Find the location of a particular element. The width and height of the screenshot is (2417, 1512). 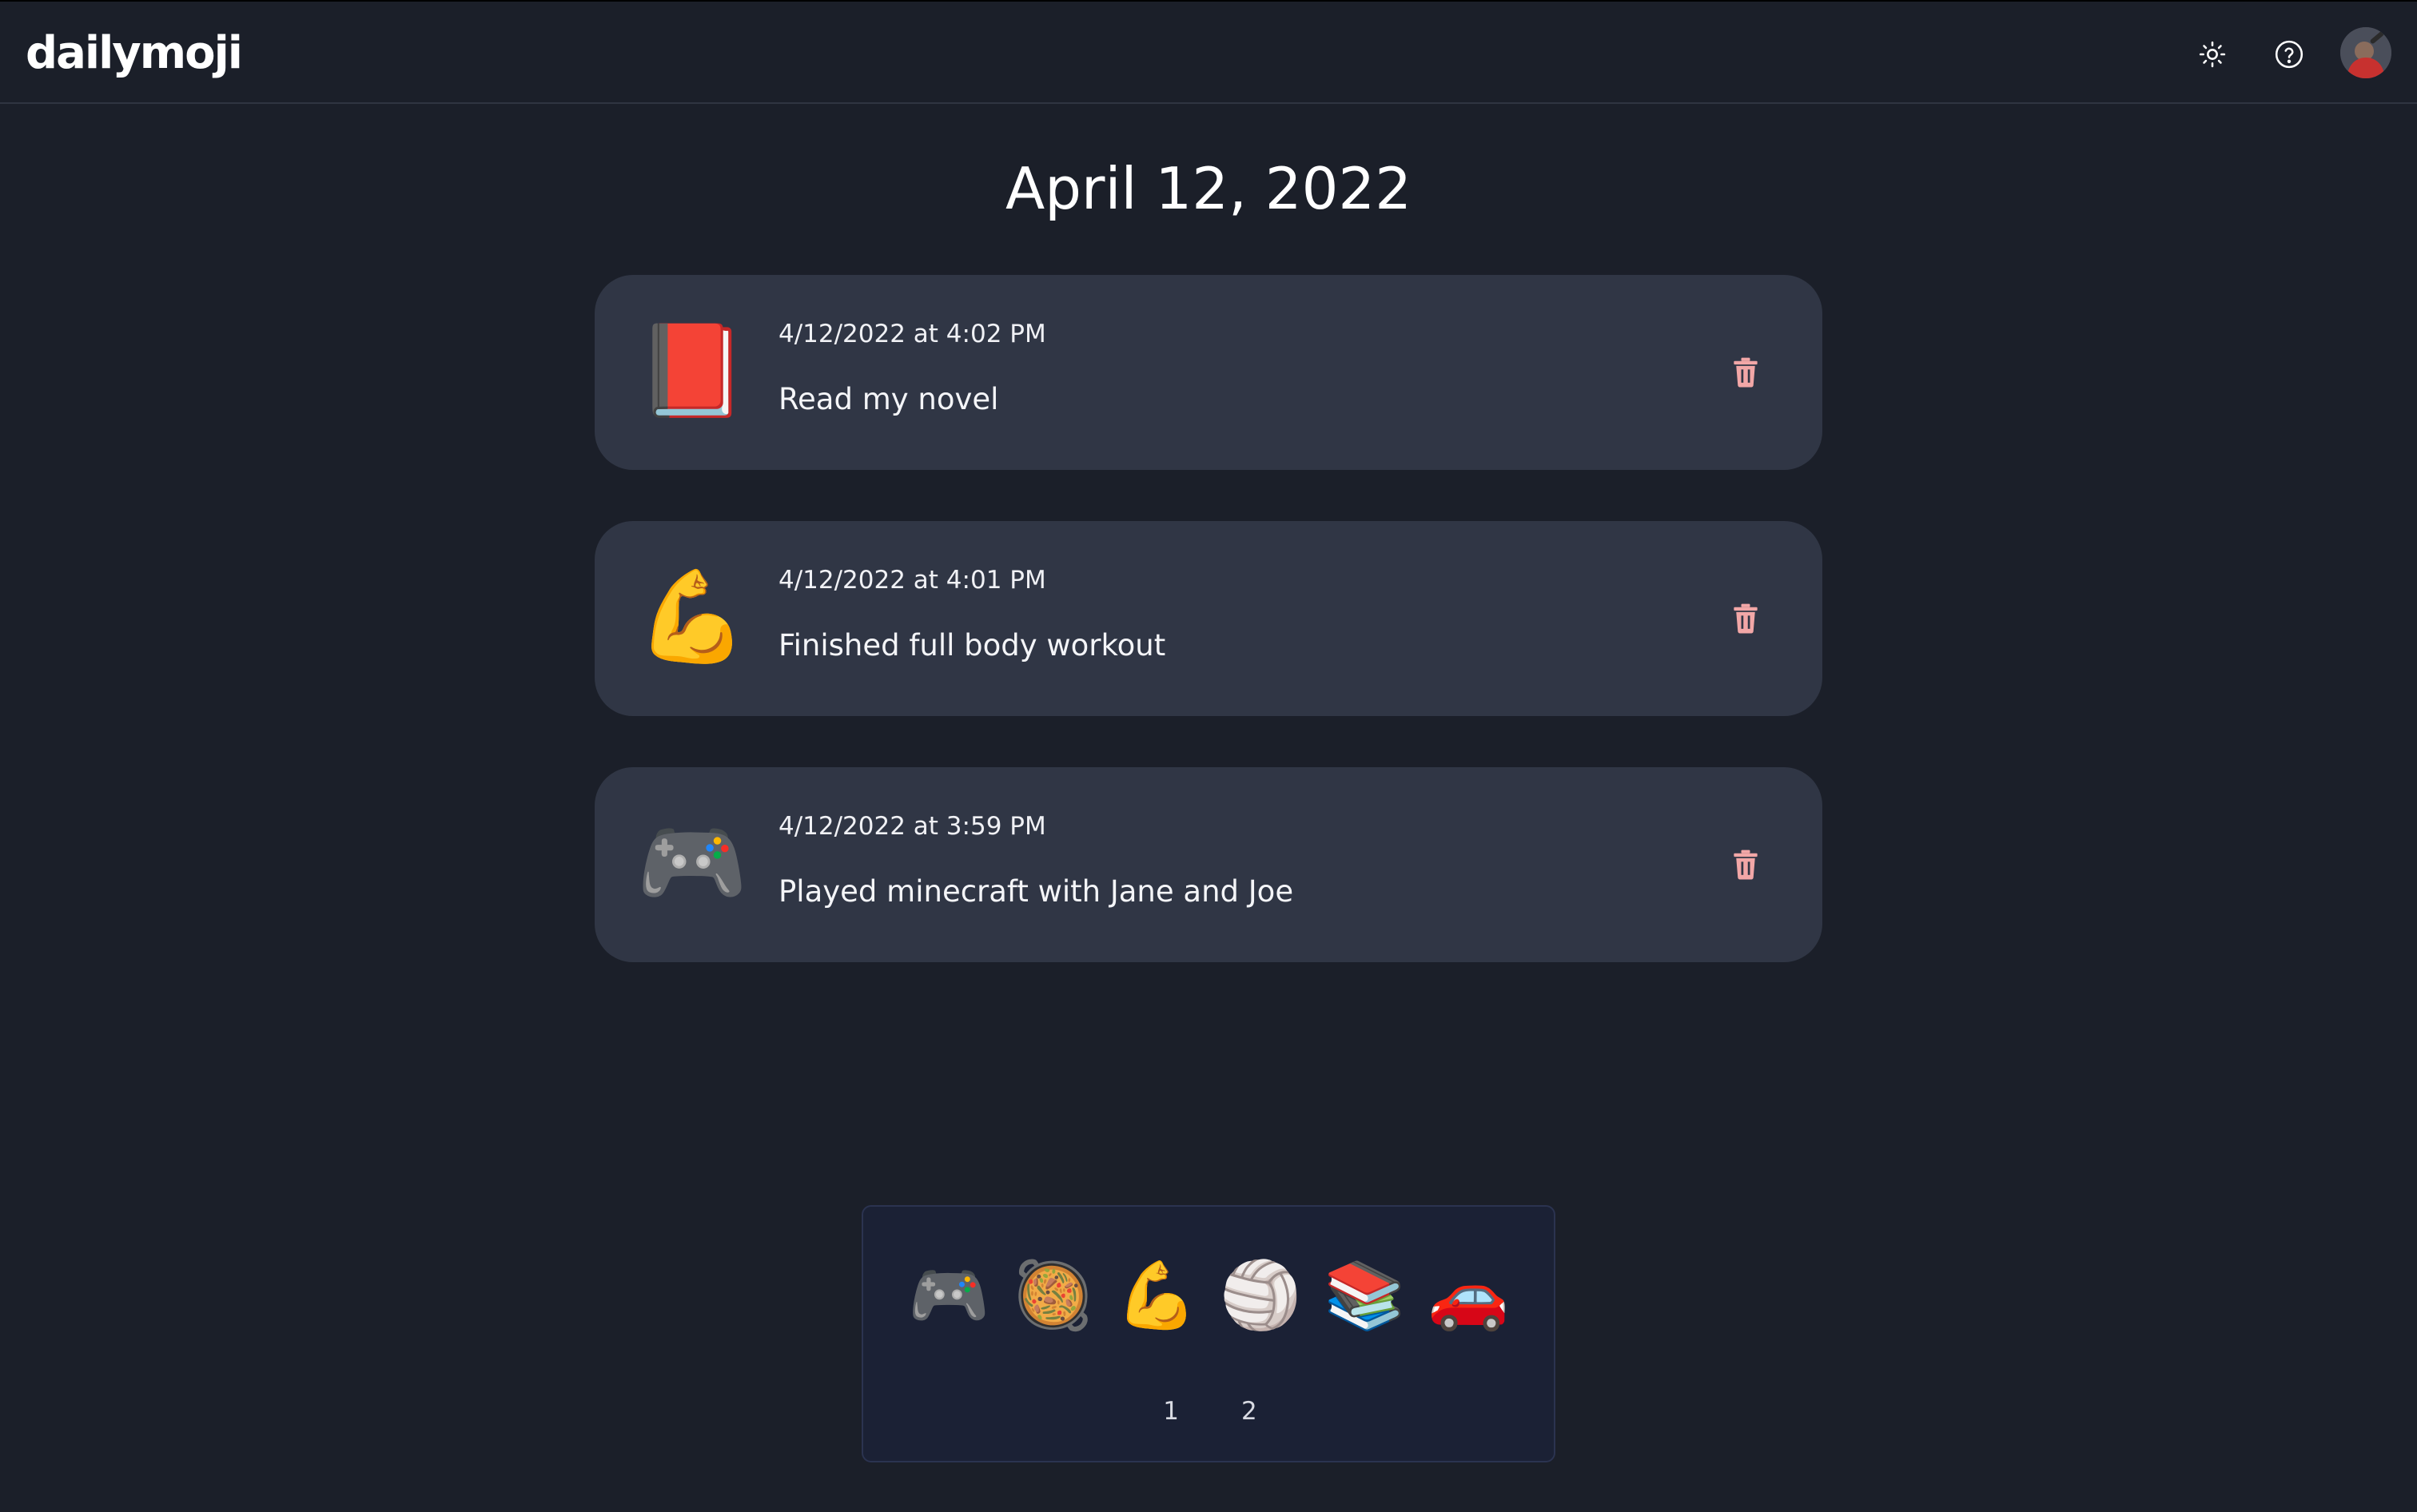

flexed-biceps-emoji-option: 💪 is located at coordinates (1156, 1296).